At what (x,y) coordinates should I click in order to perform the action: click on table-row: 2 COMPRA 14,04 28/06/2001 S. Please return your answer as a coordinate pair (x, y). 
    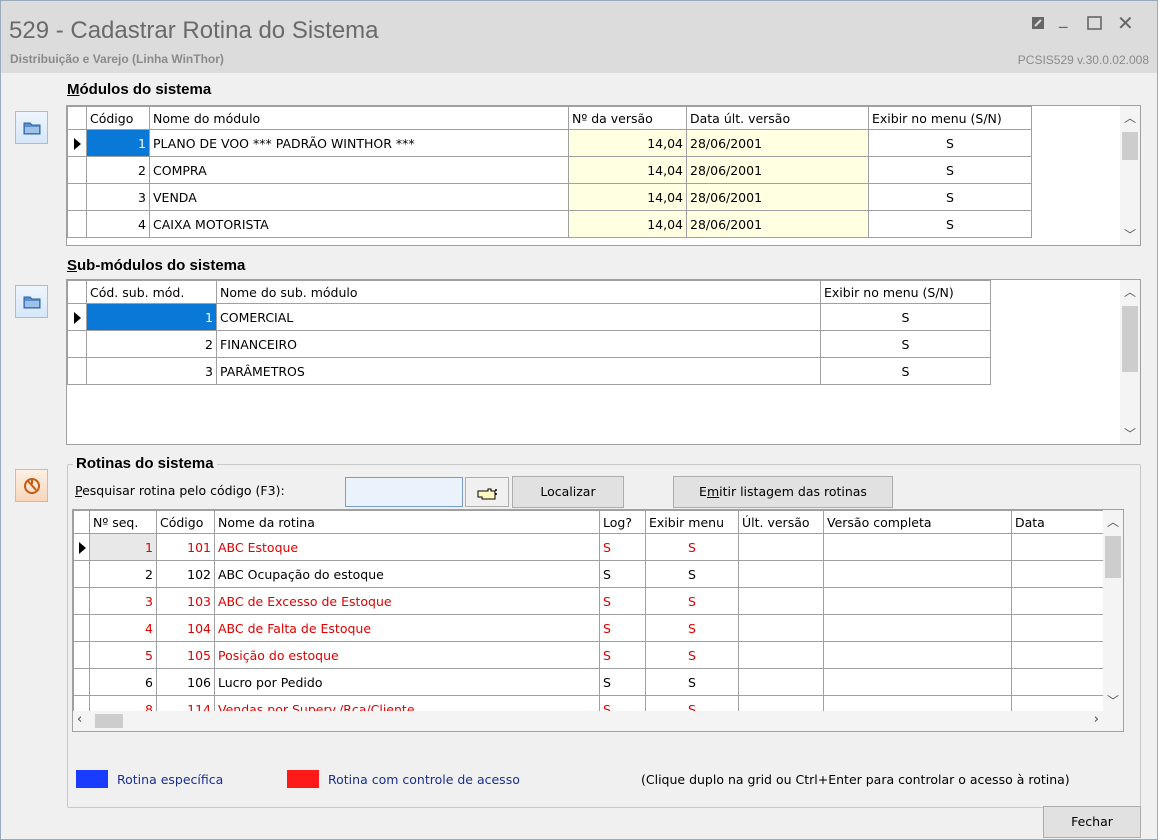
    Looking at the image, I should click on (549, 170).